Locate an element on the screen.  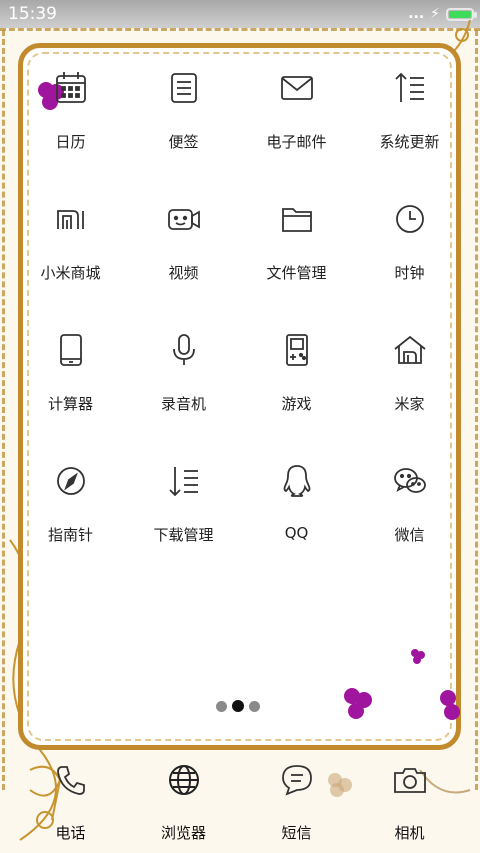
app-compass: 指南针 is located at coordinates (70, 516).